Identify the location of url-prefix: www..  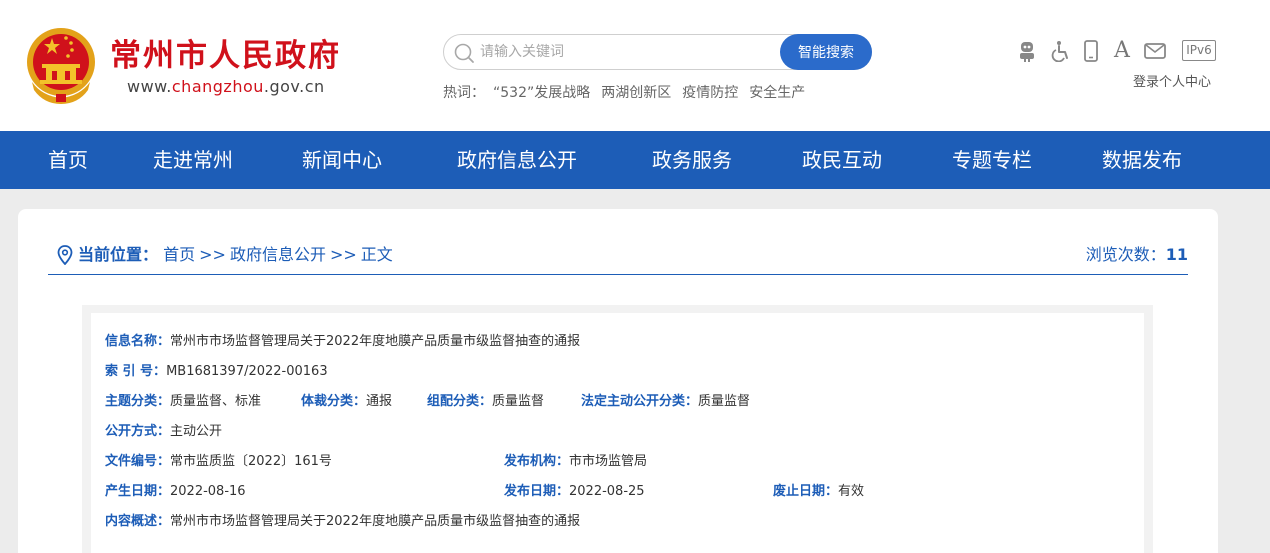
(149, 86).